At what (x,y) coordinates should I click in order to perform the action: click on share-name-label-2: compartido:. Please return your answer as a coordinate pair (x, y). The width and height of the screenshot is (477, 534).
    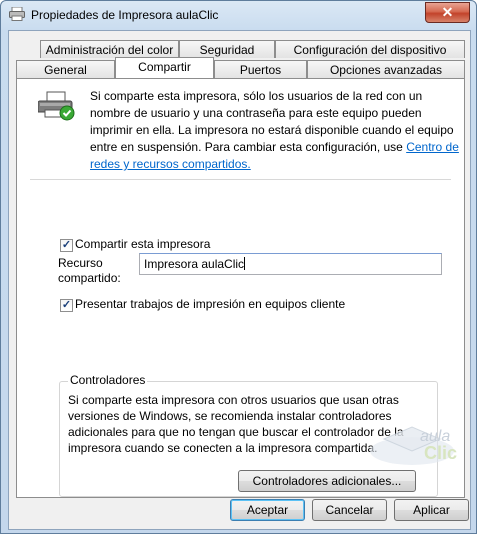
    Looking at the image, I should click on (89, 278).